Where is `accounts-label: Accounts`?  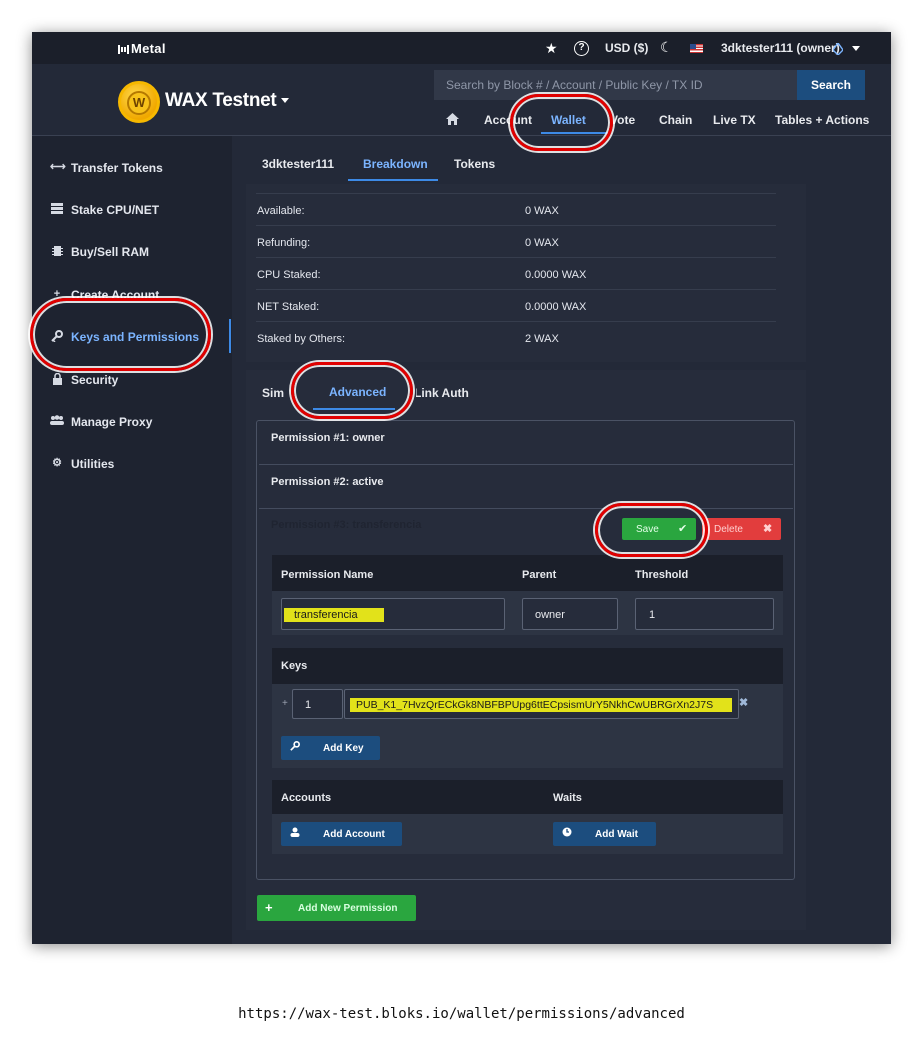
accounts-label: Accounts is located at coordinates (306, 798).